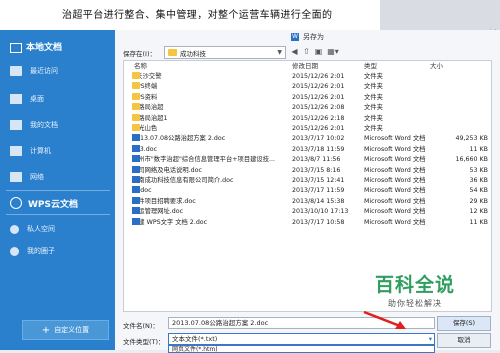 Image resolution: width=500 pixels, height=353 pixels. What do you see at coordinates (36, 46) in the screenshot?
I see `sidebar-header-local: 本地文档` at bounding box center [36, 46].